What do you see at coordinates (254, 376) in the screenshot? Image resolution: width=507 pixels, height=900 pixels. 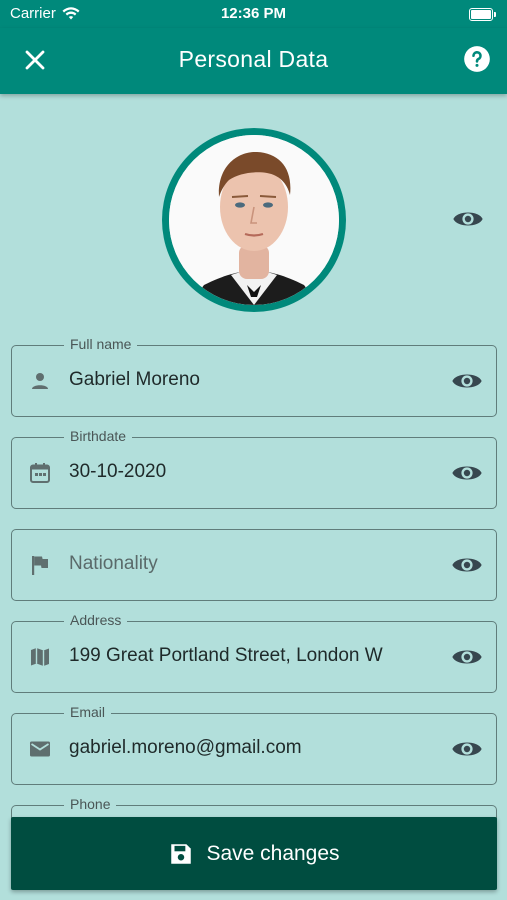 I see `full-name-field: Full name Gabriel Moreno` at bounding box center [254, 376].